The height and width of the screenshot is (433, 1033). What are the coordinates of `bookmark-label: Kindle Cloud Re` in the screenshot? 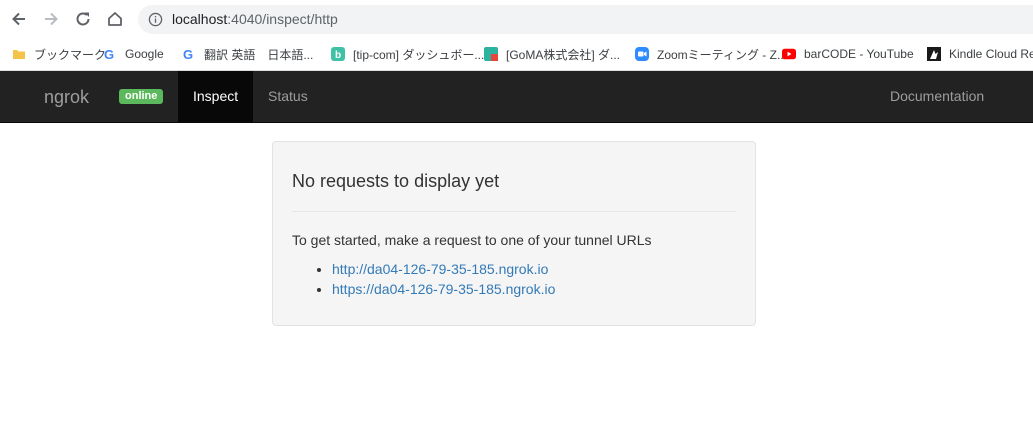 It's located at (991, 54).